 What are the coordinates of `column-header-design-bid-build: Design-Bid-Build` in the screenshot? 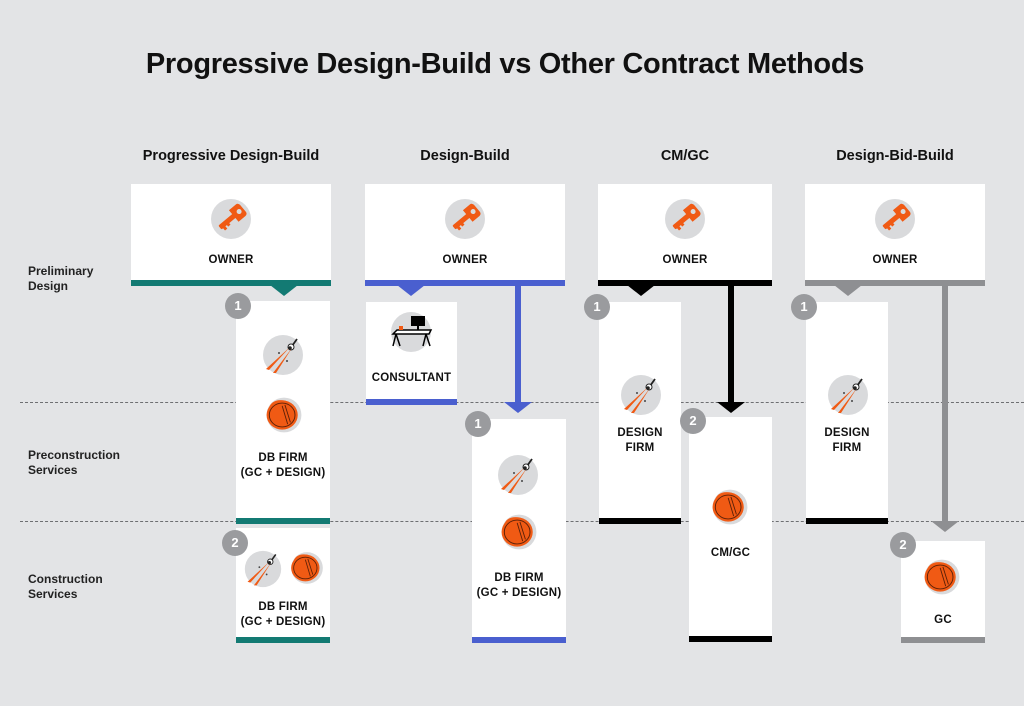 It's located at (895, 156).